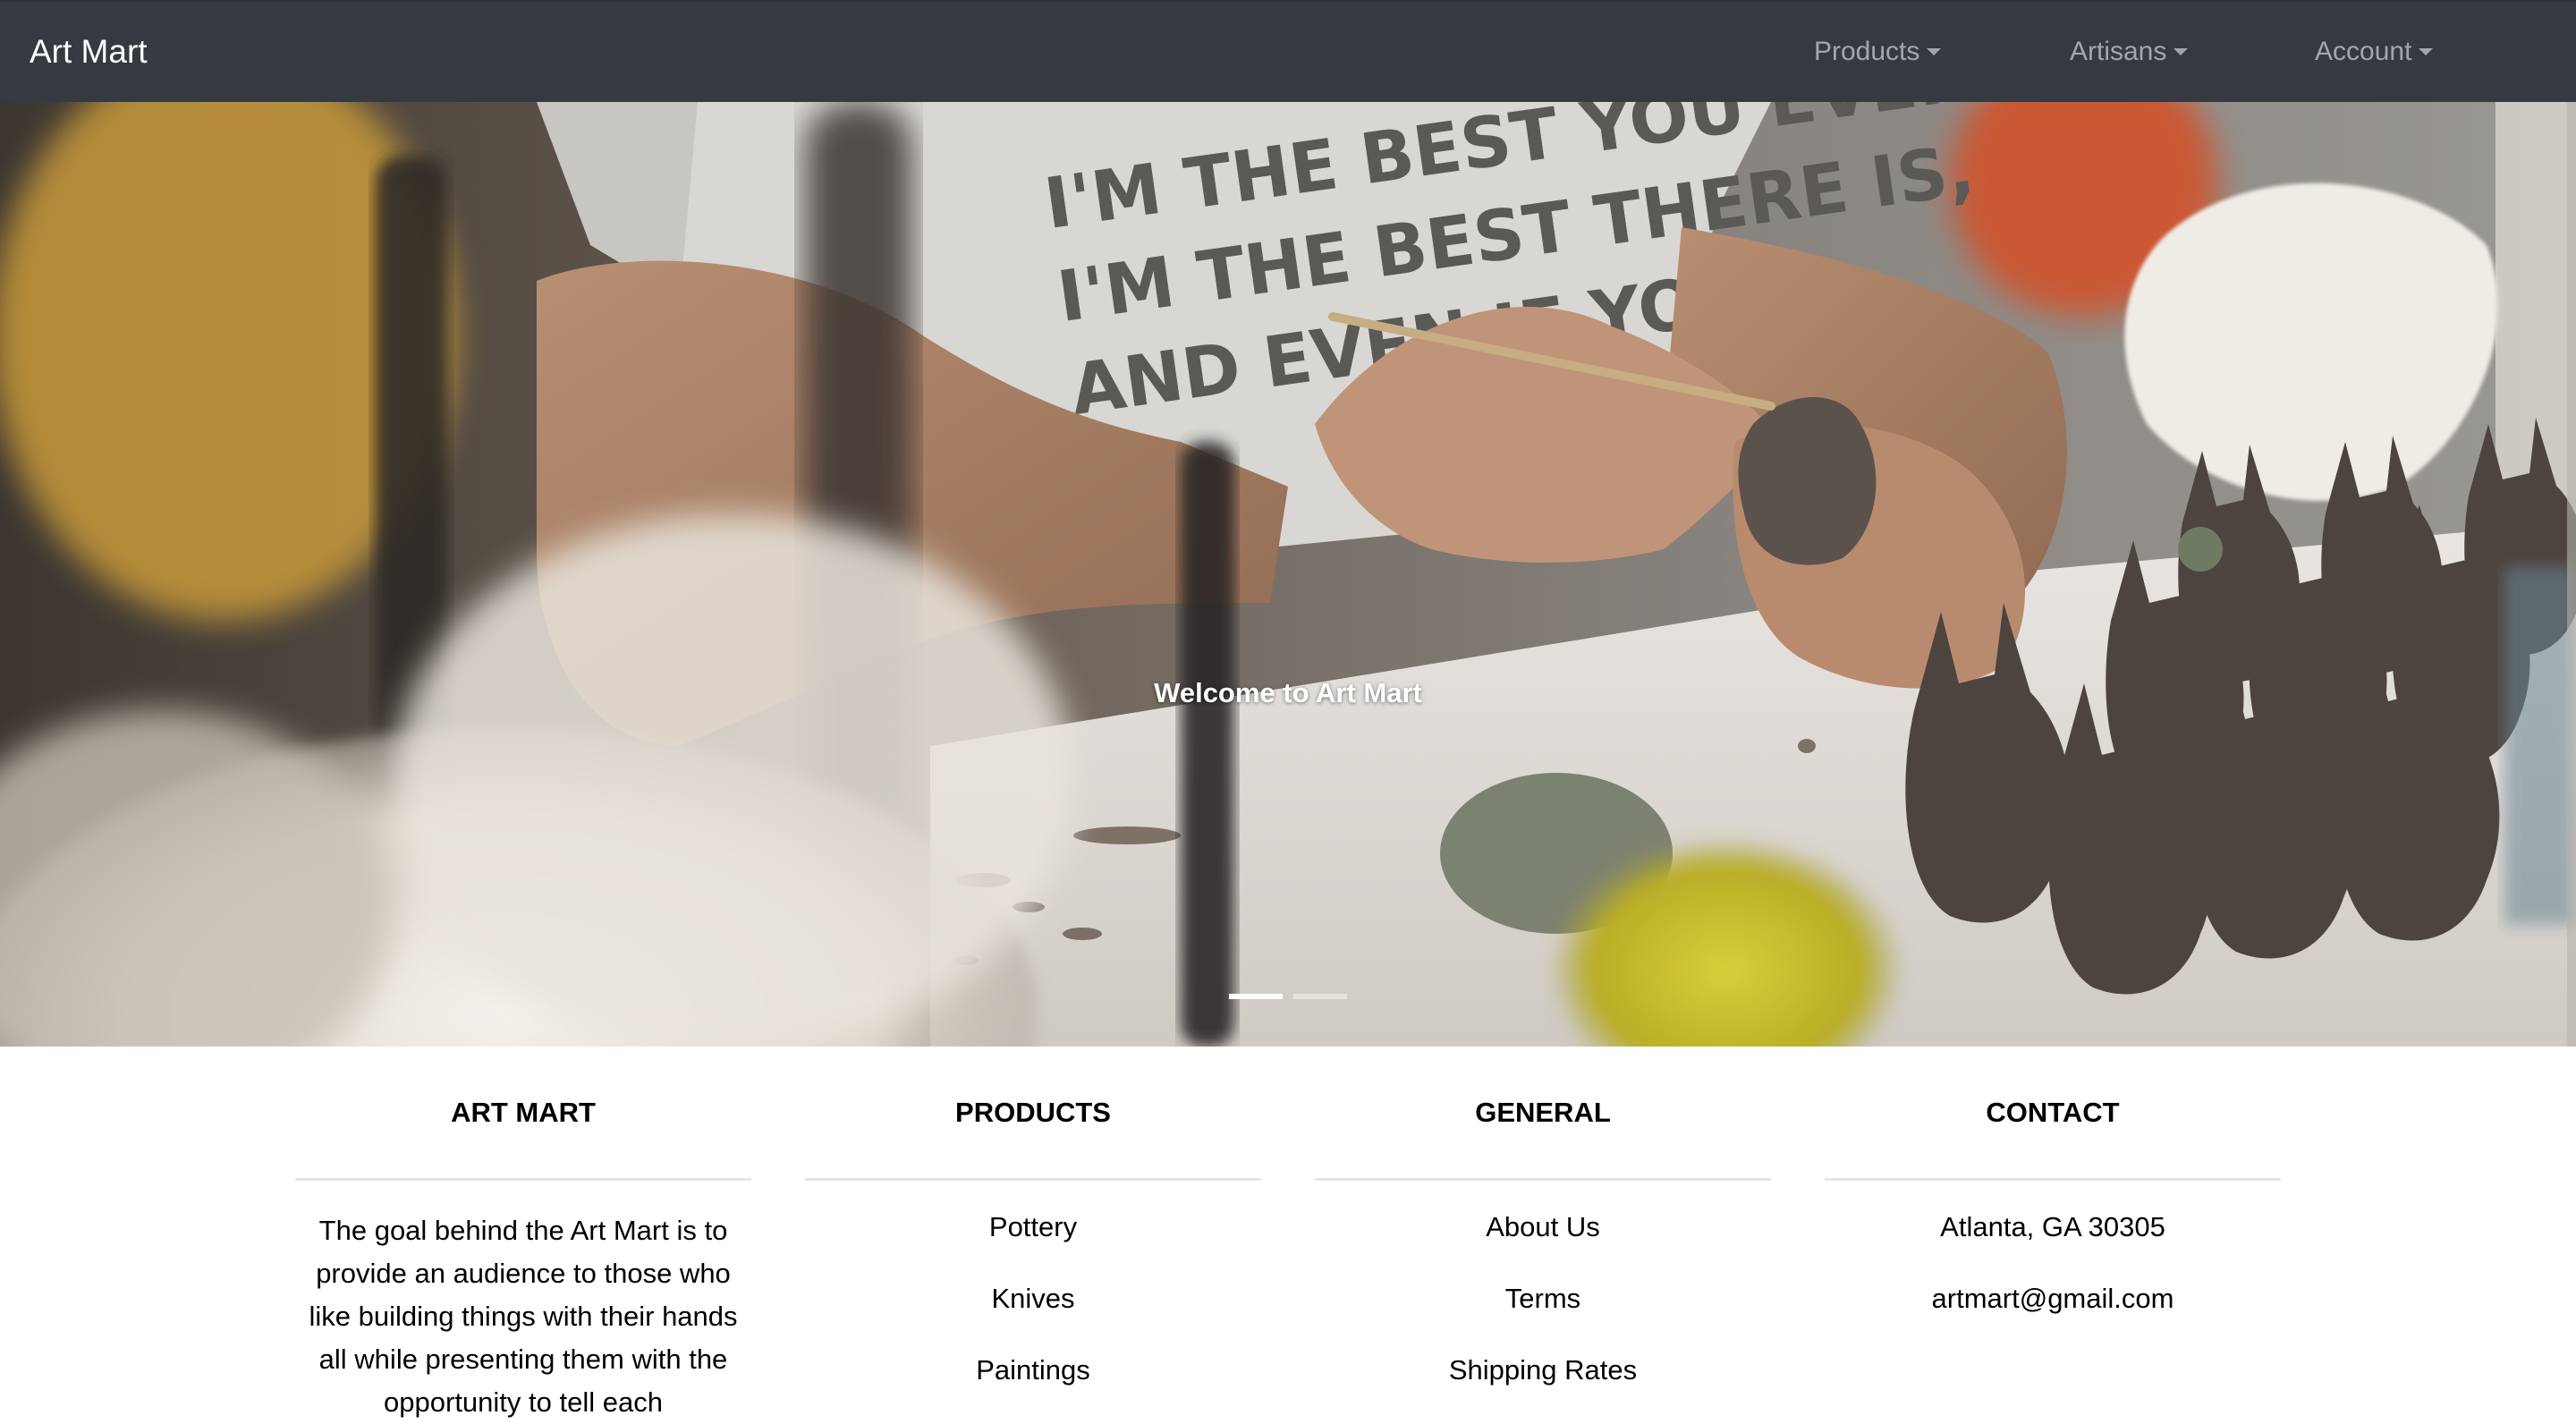 This screenshot has height=1424, width=2576. Describe the element at coordinates (2053, 1316) in the screenshot. I see `contact-email: artmart@gmail.com` at that location.